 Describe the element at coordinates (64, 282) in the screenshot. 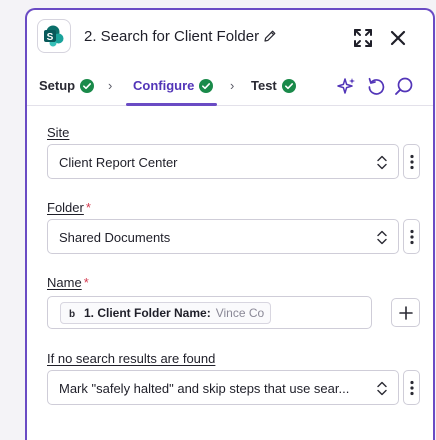

I see `name-label-text: Name` at that location.